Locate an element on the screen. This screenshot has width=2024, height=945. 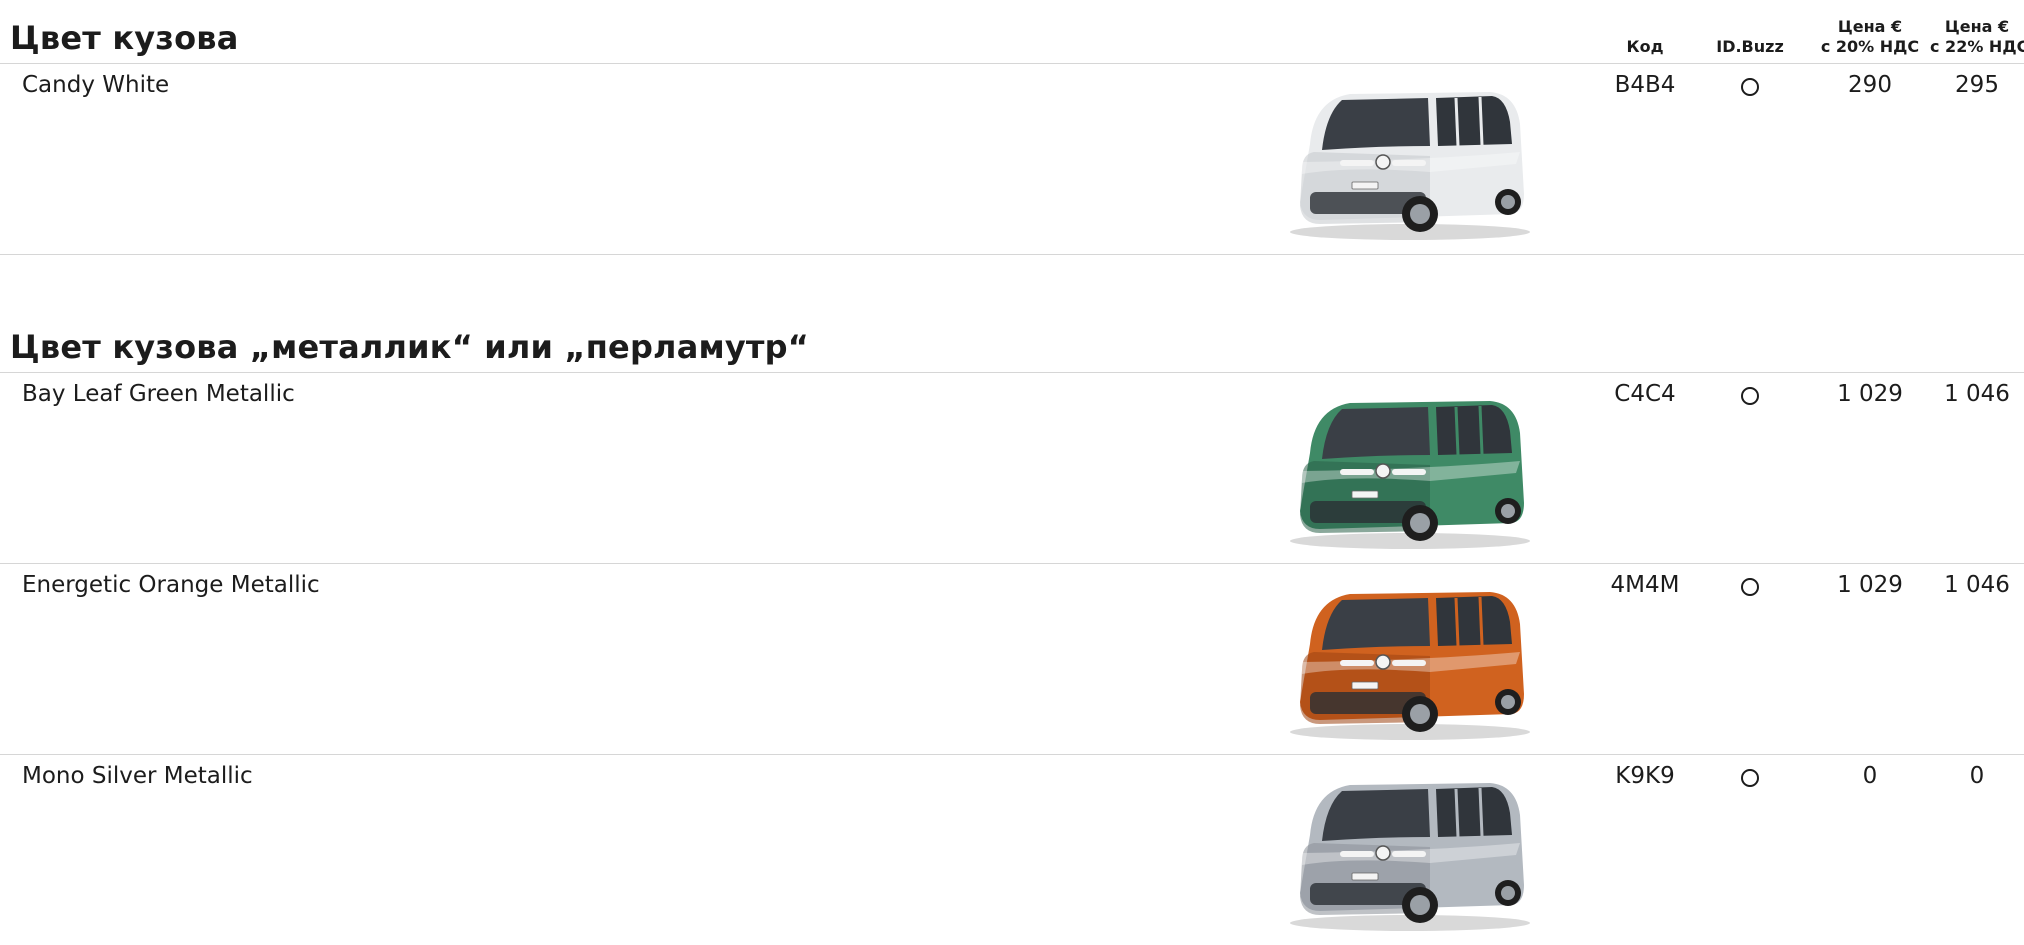
price-22-vat: 0 is located at coordinates (1977, 776).